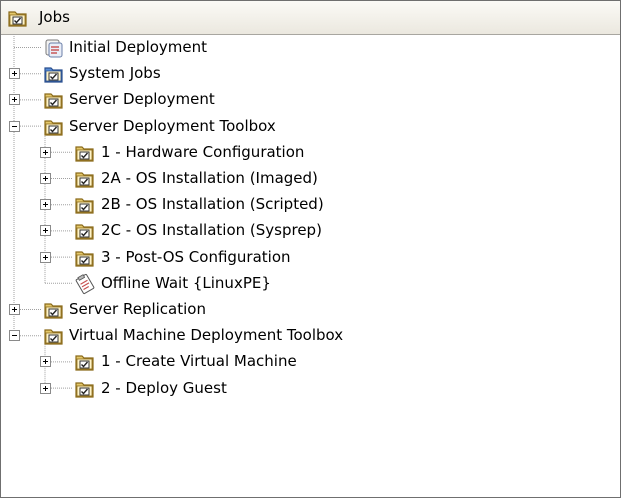 The width and height of the screenshot is (621, 498). What do you see at coordinates (310, 100) in the screenshot?
I see `tree-item: Server Deployment` at bounding box center [310, 100].